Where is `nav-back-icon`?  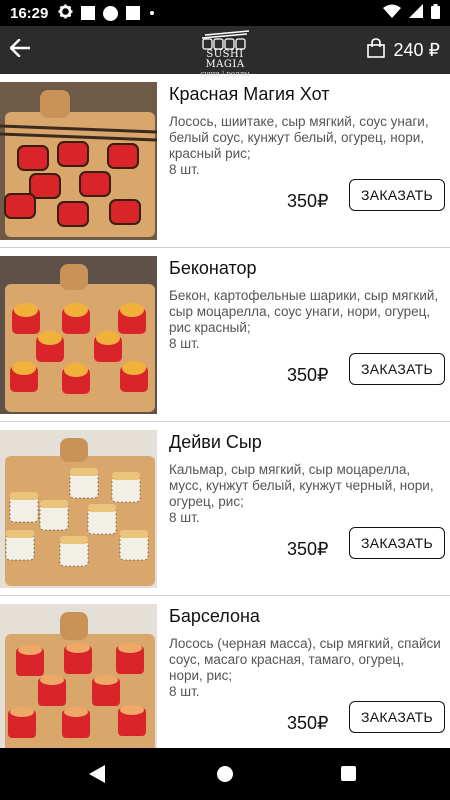
nav-back-icon is located at coordinates (97, 776).